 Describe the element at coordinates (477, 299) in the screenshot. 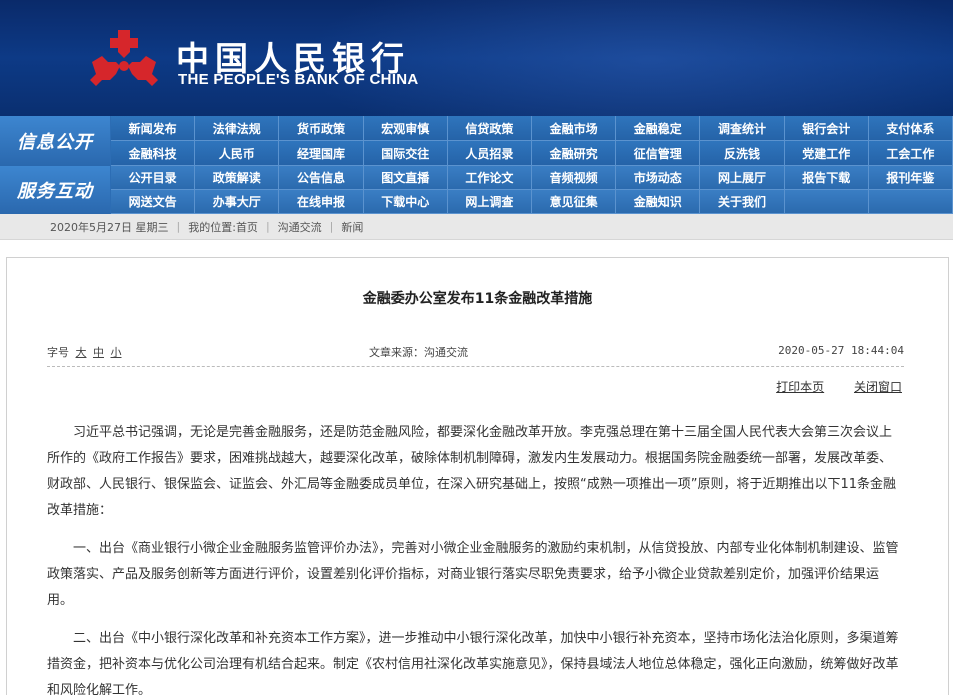

I see `article-title: 金融委办公室发布11条金融改革措施` at that location.